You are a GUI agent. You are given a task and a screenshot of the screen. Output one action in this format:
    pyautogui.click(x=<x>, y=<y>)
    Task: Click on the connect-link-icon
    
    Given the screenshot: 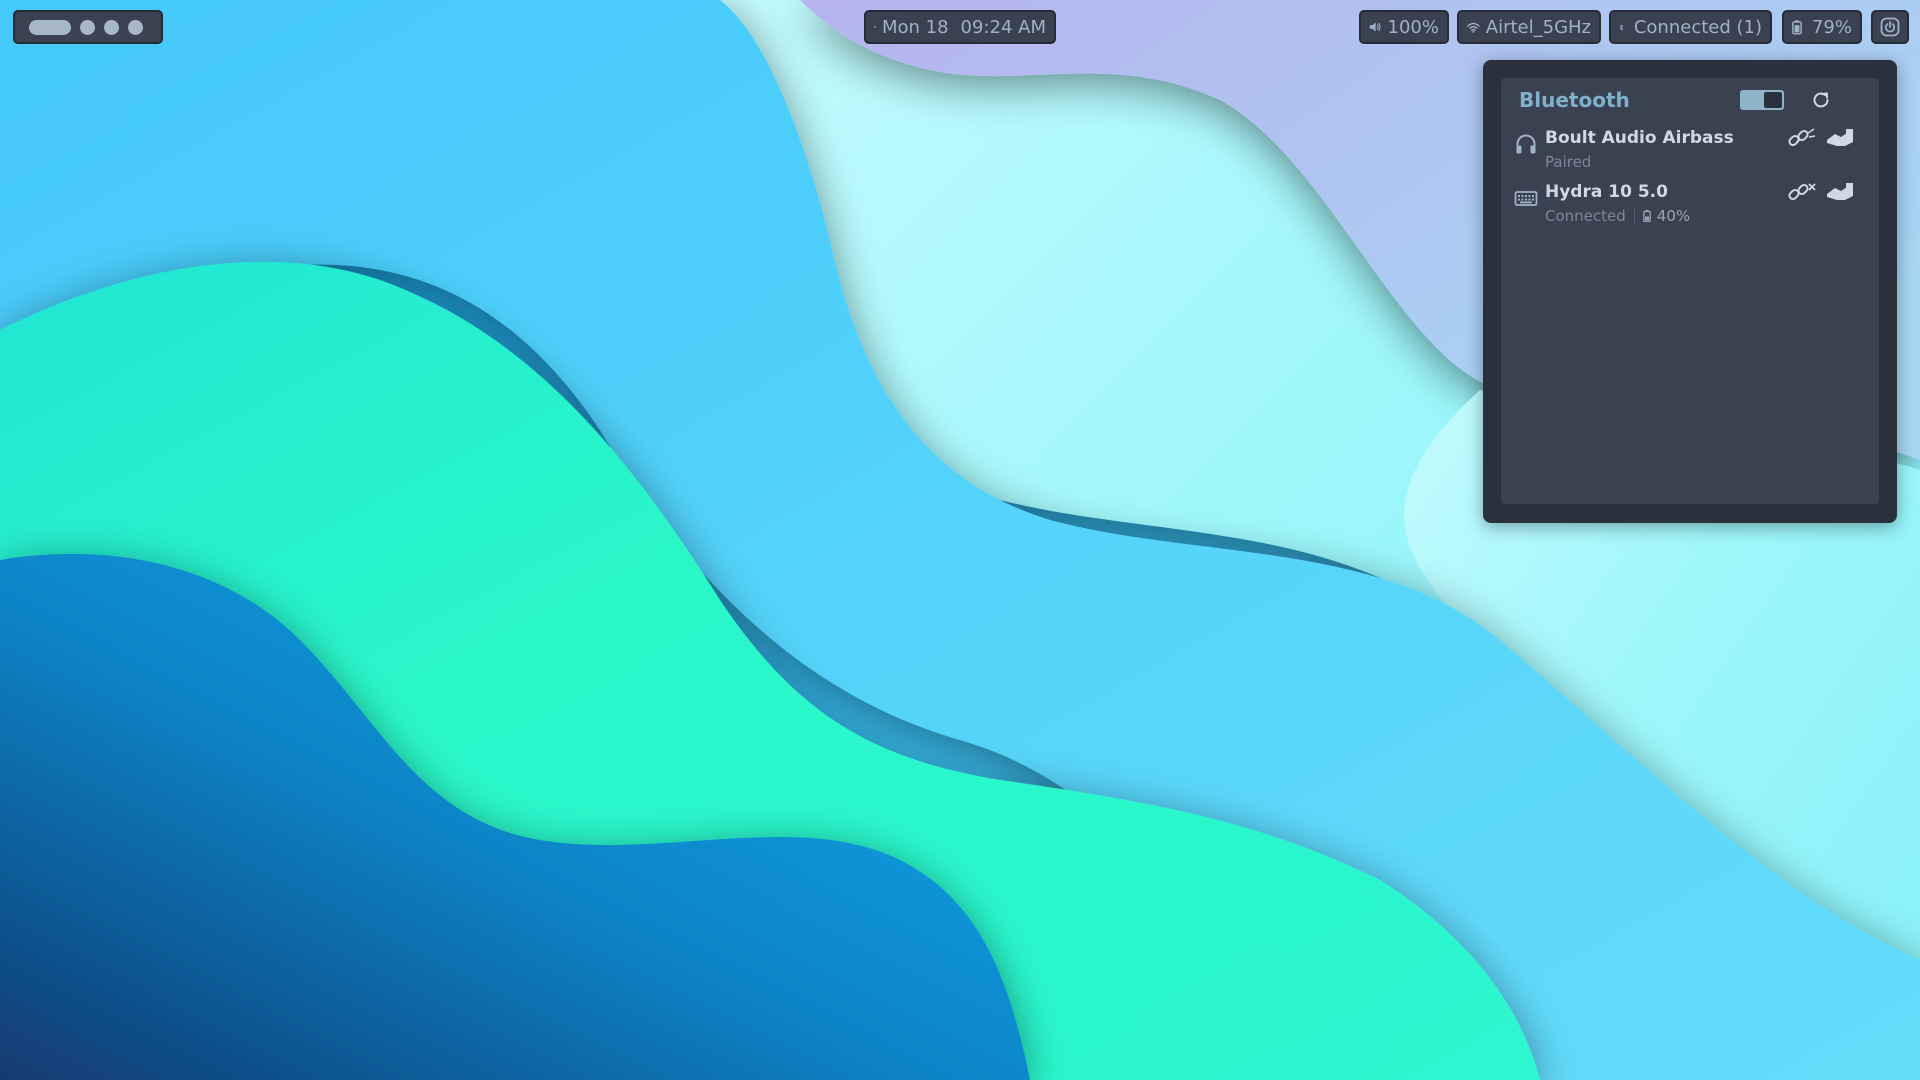 What is the action you would take?
    pyautogui.click(x=1802, y=139)
    